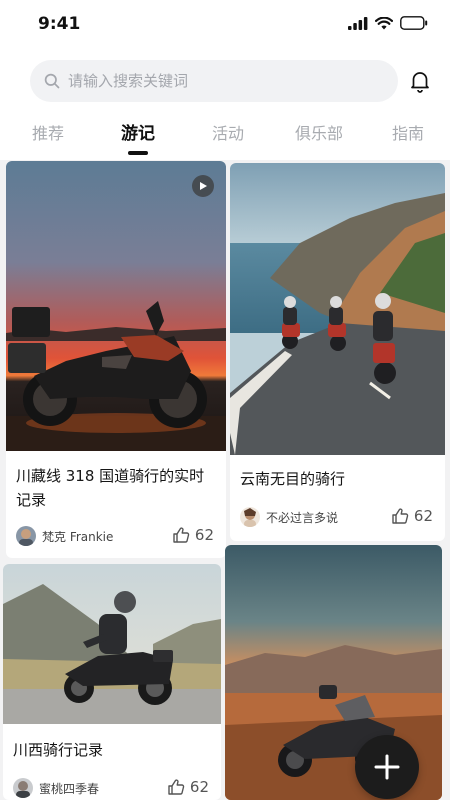 This screenshot has width=450, height=800. I want to click on post-author: 梵克 Frankie, so click(64, 536).